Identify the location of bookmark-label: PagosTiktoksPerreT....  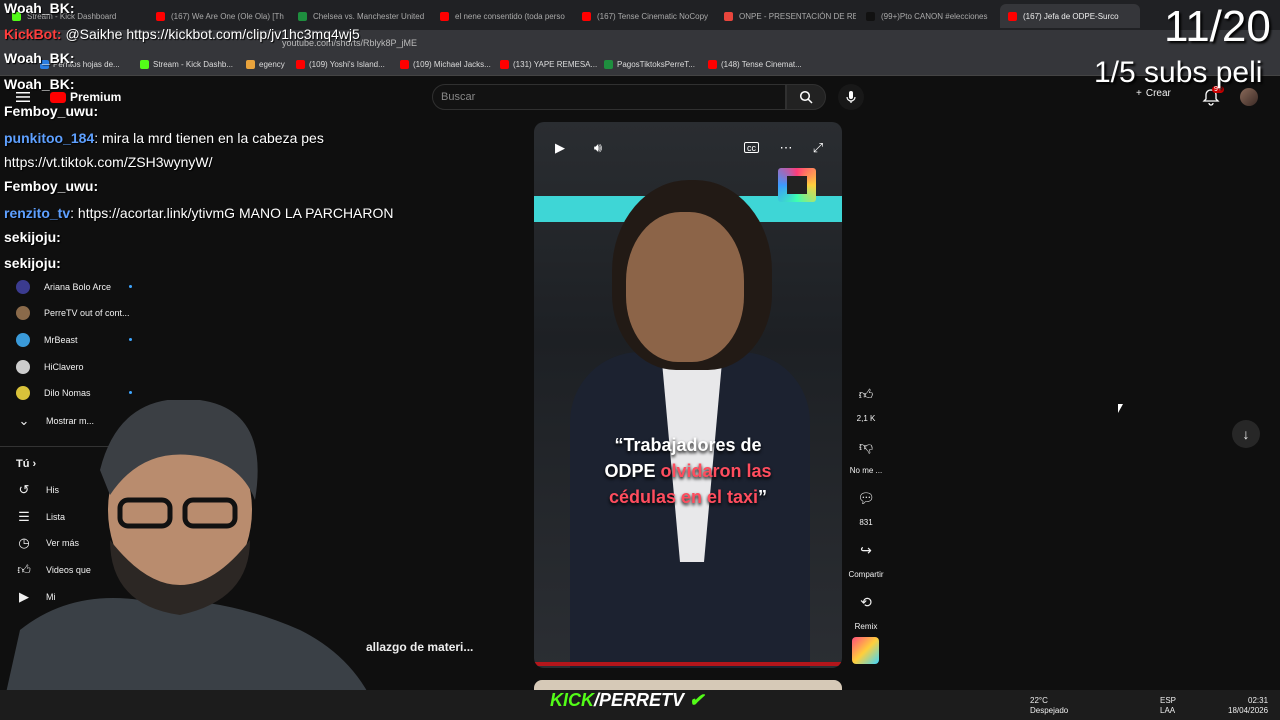
(656, 64).